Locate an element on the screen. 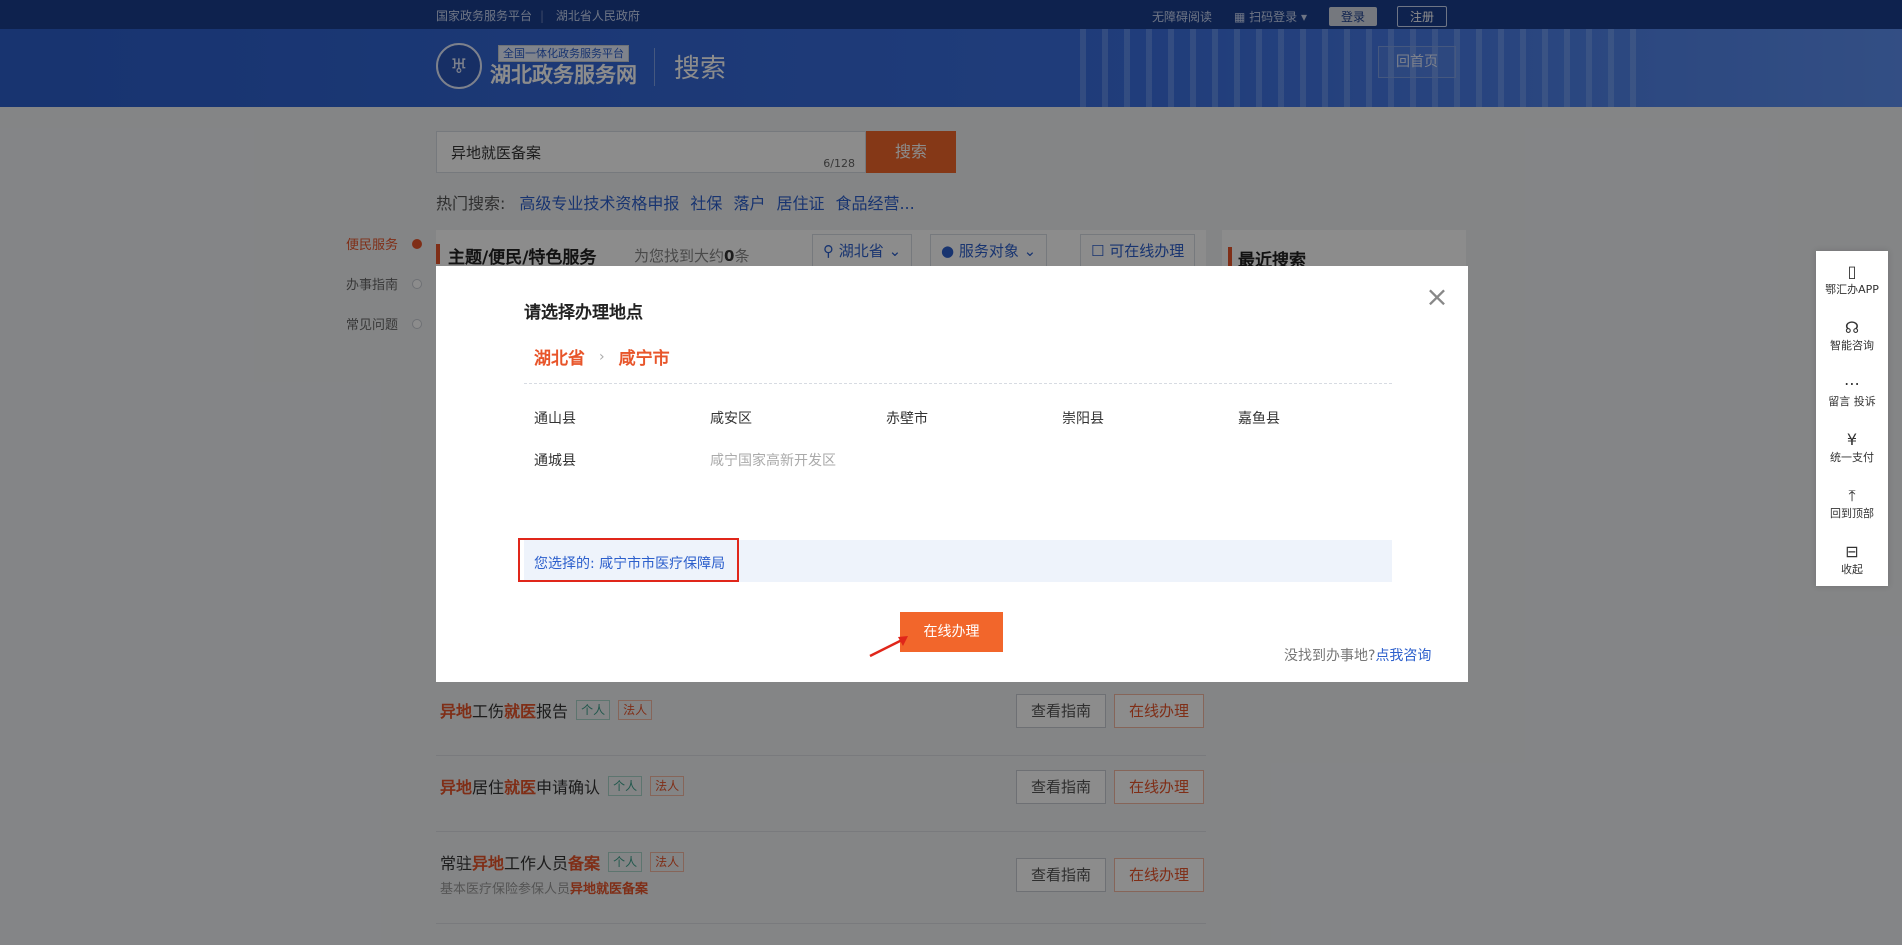 Image resolution: width=1902 pixels, height=945 pixels. float-item-label: 鄂汇办APP is located at coordinates (1852, 289).